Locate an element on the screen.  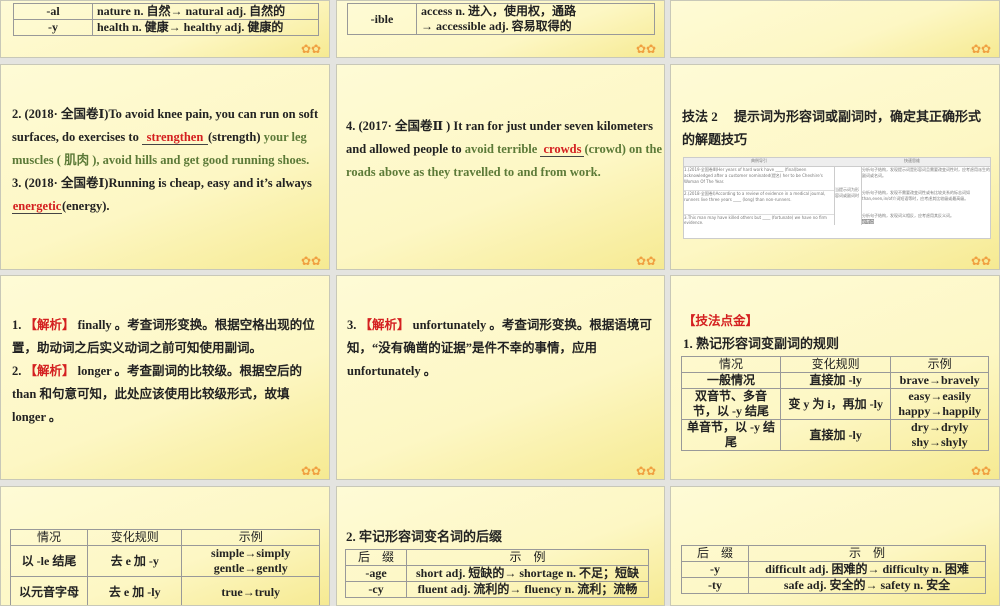
text: 3. is located at coordinates (353, 325).